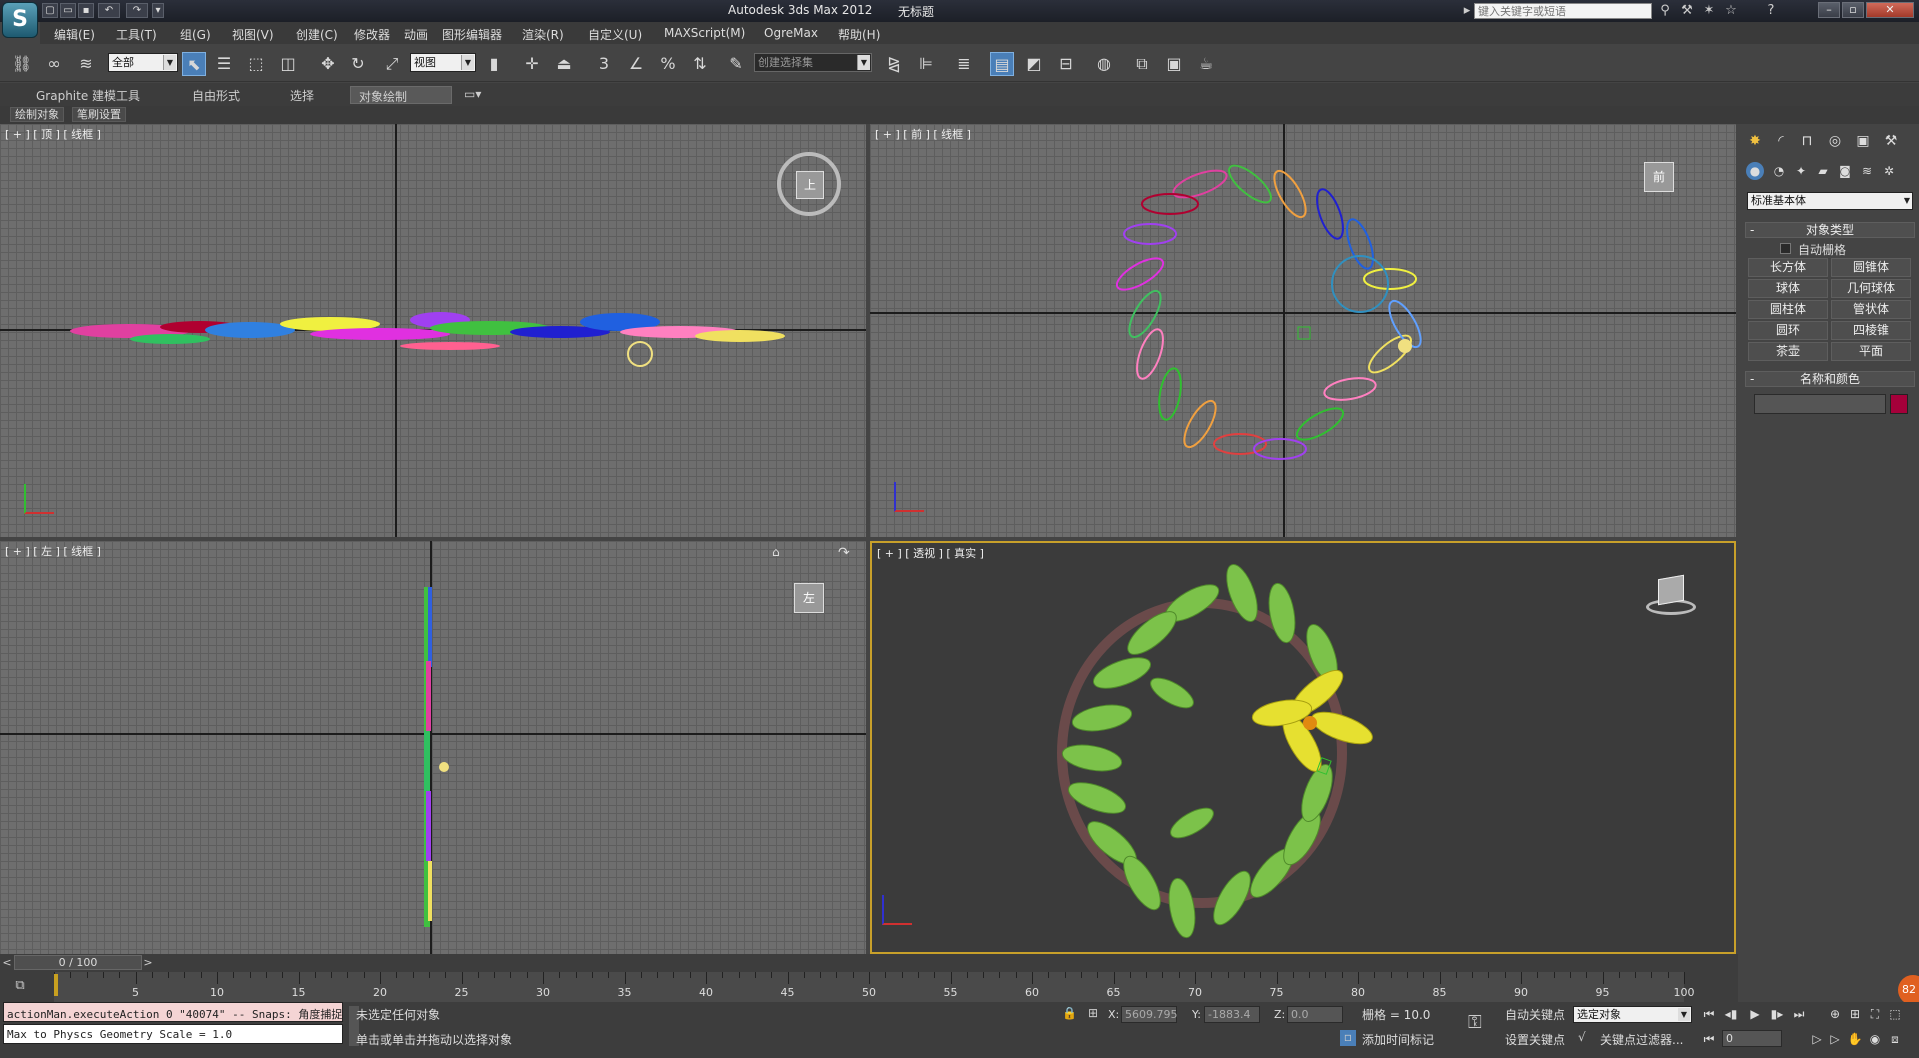 This screenshot has height=1058, width=1919. Describe the element at coordinates (54, 64) in the screenshot. I see `unlink-icon: ∞` at that location.